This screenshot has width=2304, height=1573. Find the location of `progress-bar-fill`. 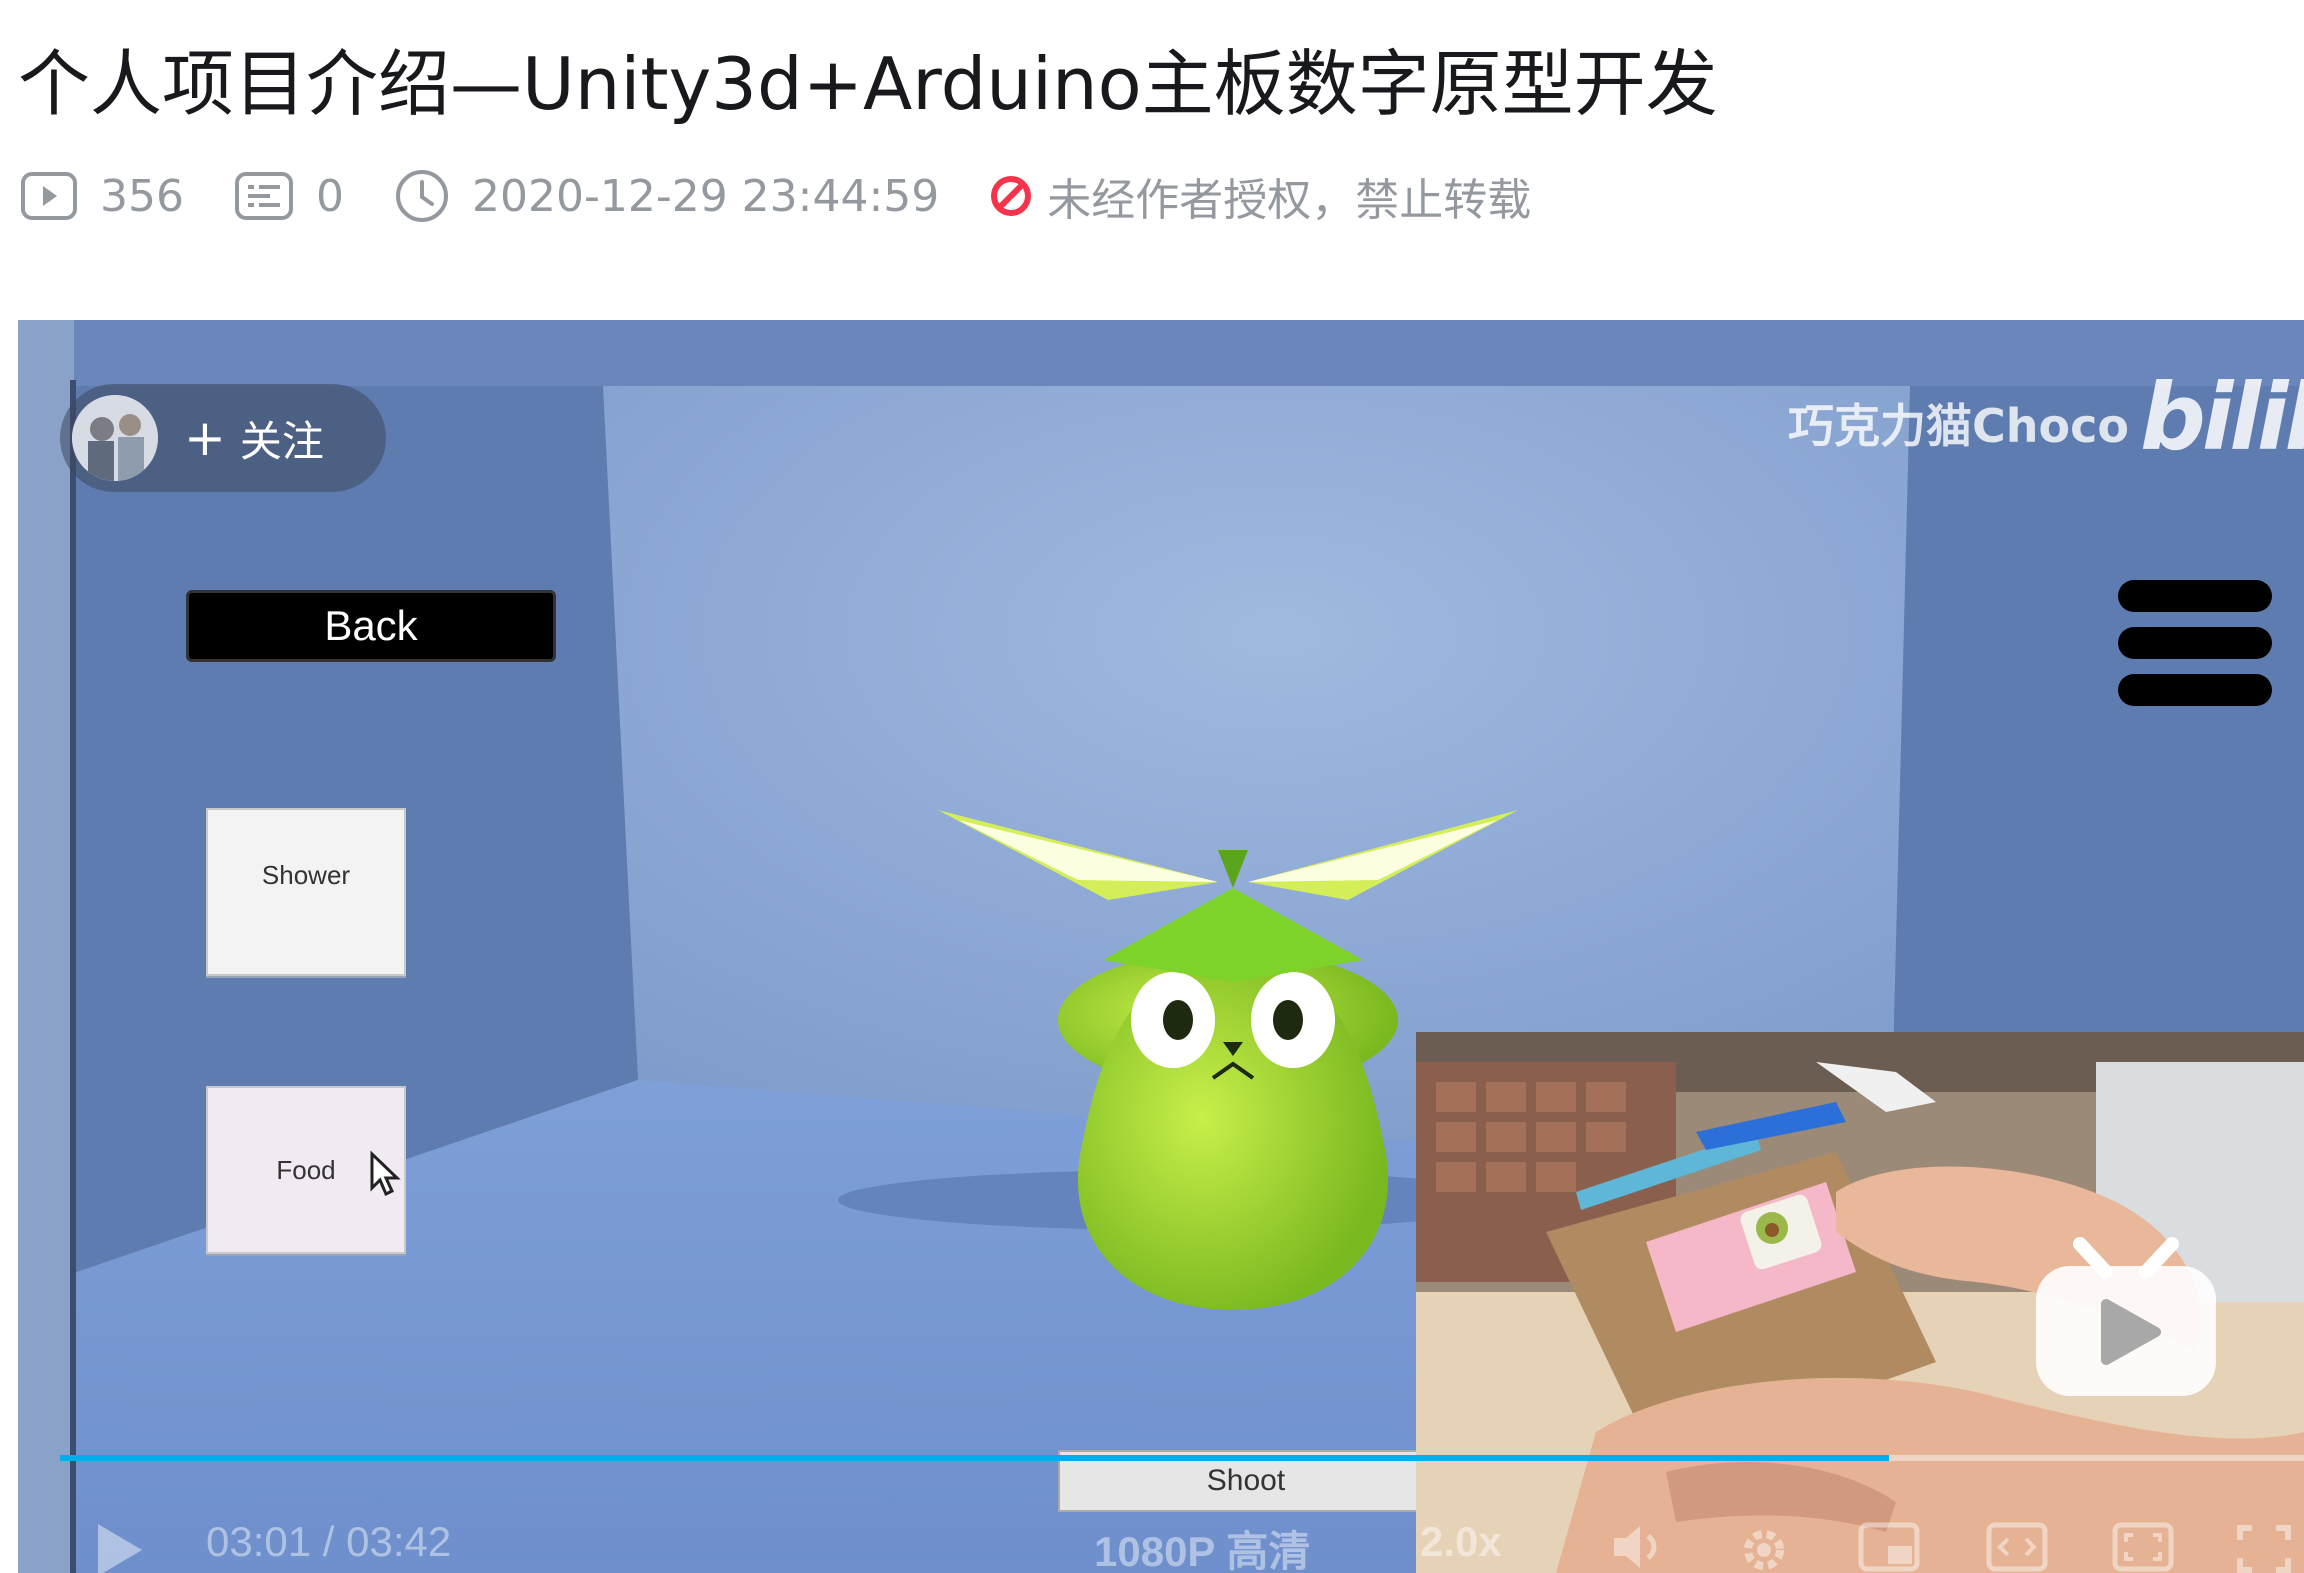

progress-bar-fill is located at coordinates (974, 1458).